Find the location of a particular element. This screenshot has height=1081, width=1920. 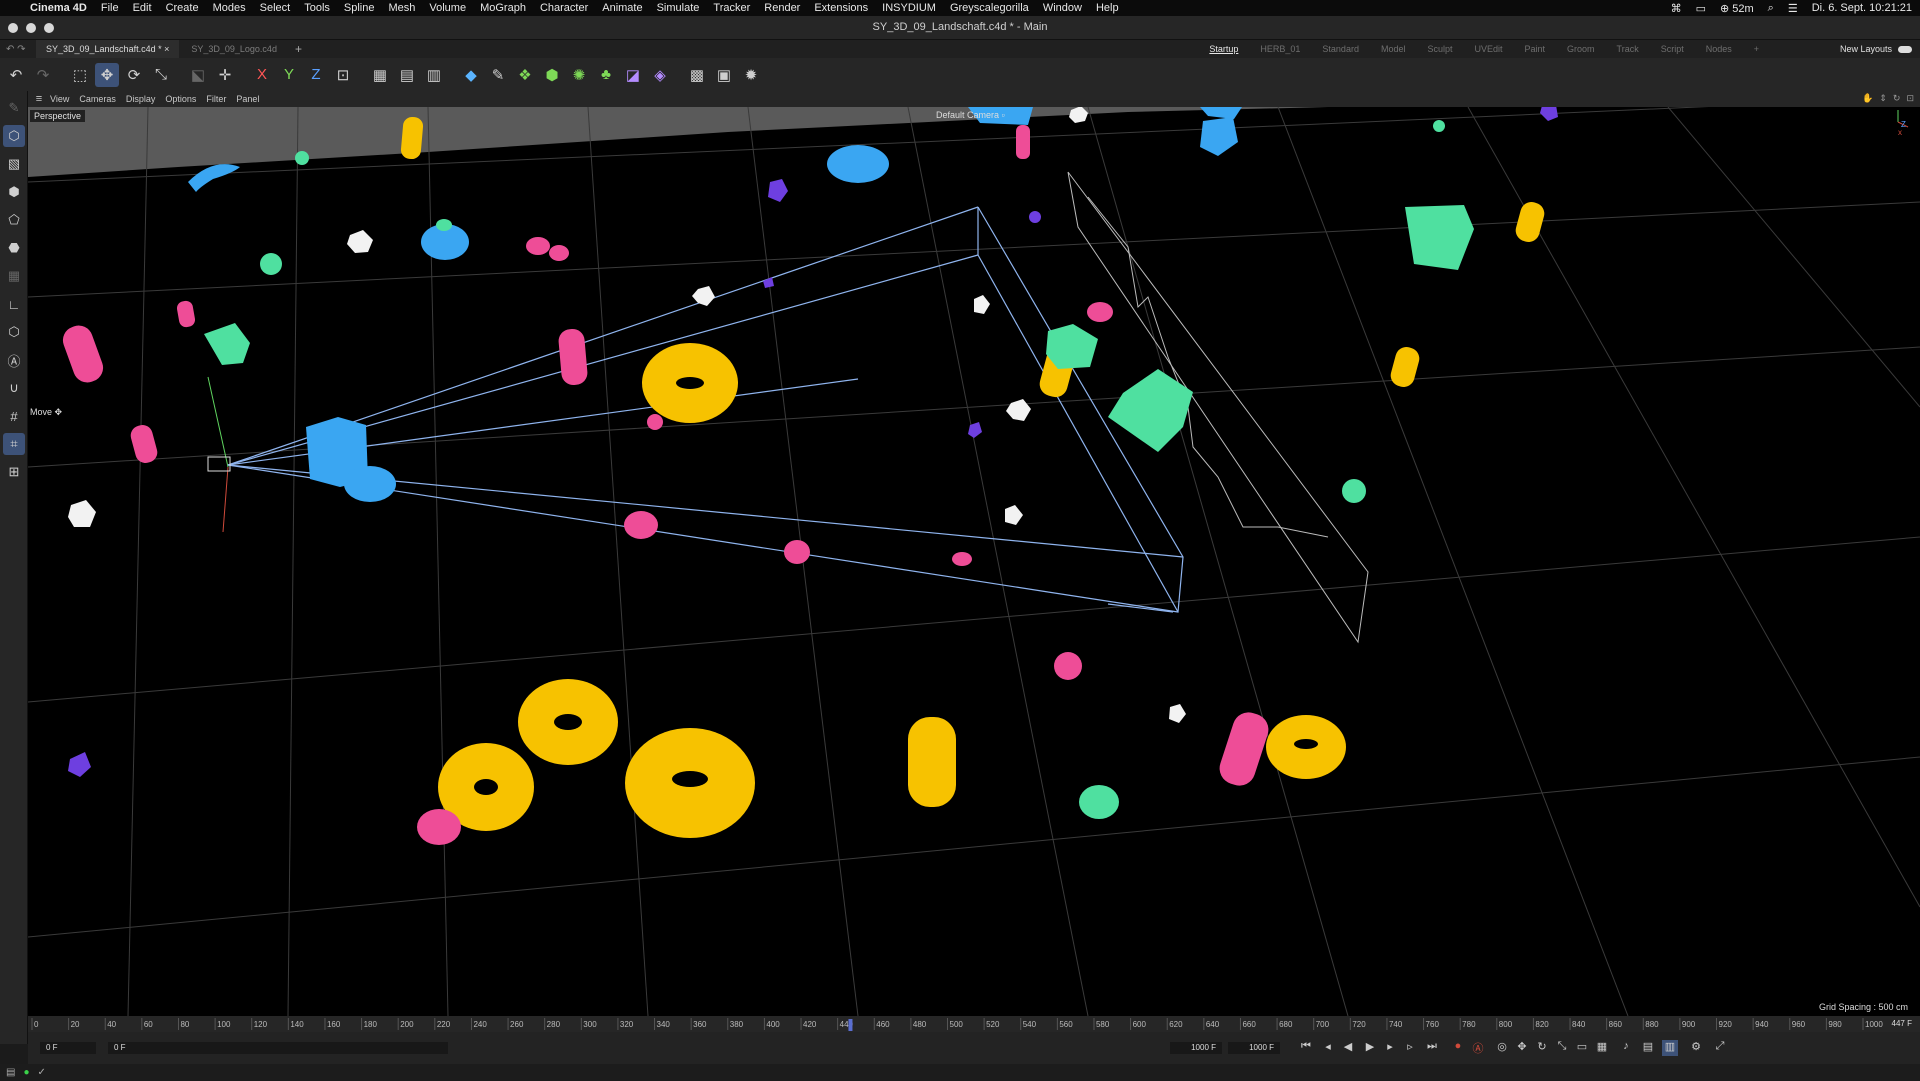

layout-uvedit: UVEdit is located at coordinates (1488, 49).